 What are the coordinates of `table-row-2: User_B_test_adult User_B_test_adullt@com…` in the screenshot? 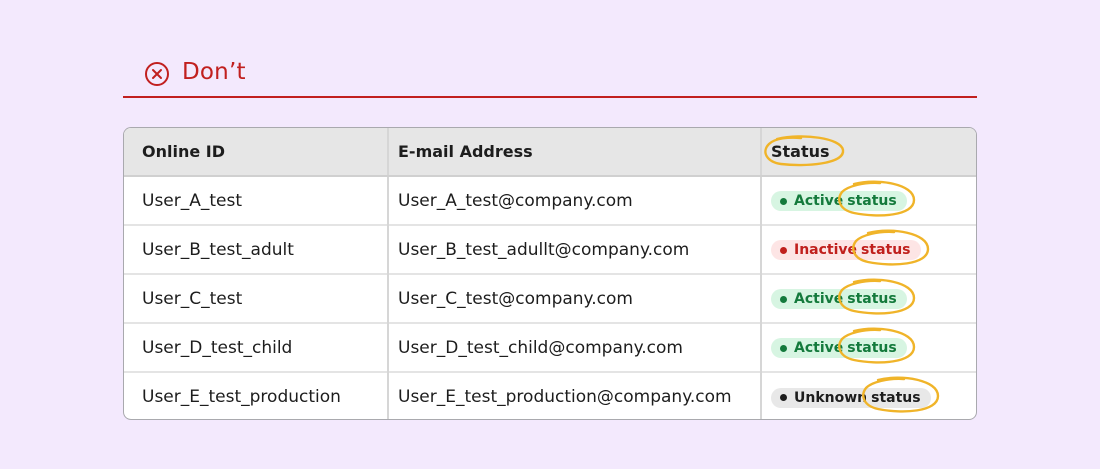 It's located at (550, 249).